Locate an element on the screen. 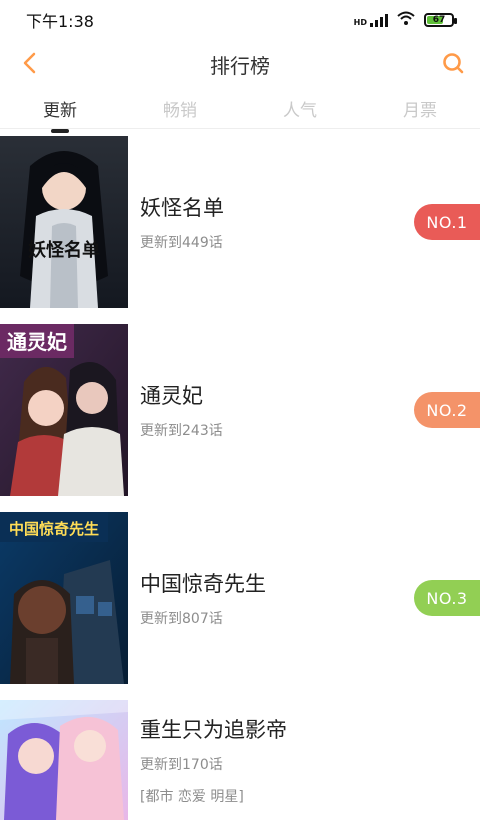 The image size is (480, 820). back-button is located at coordinates (29, 63).